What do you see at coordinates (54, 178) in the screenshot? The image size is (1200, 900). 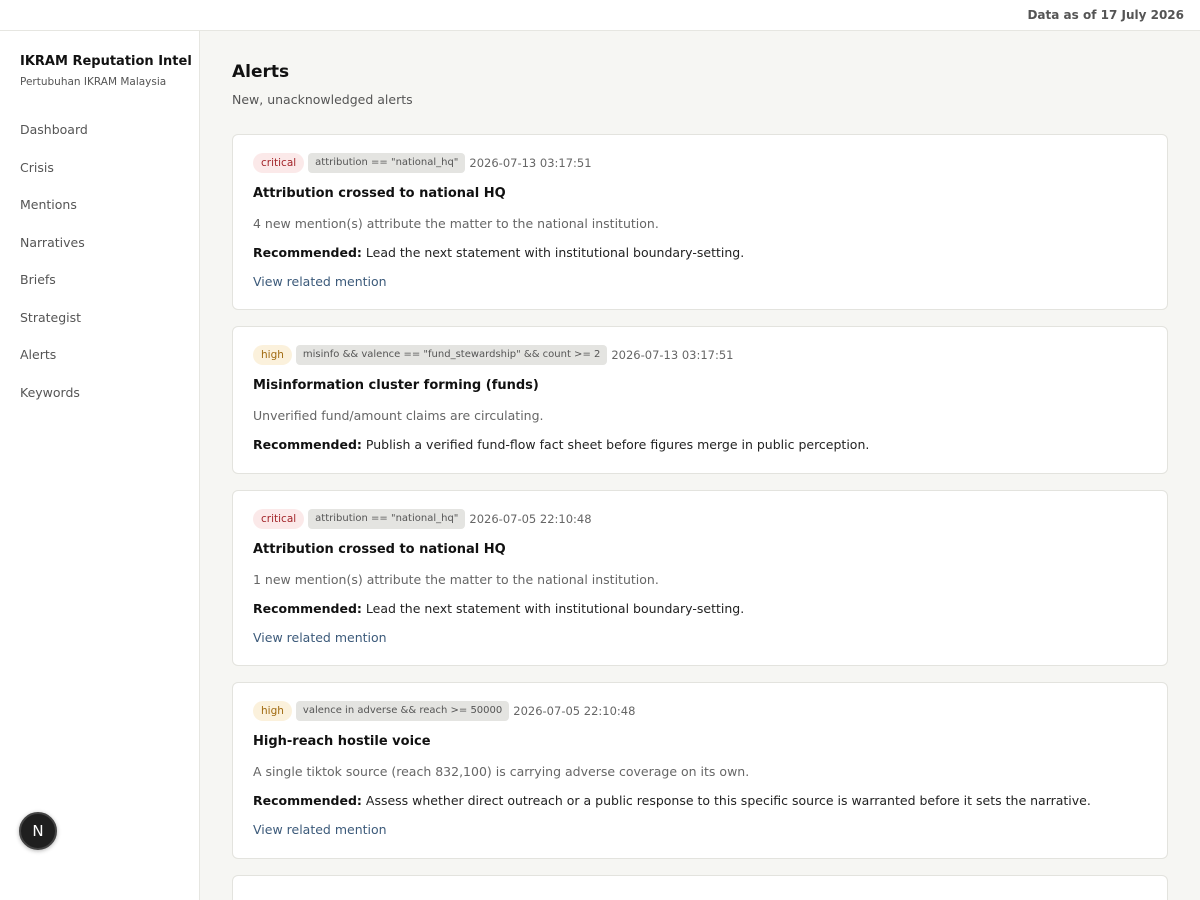 I see `sidebar-item-crisis: Crisis` at bounding box center [54, 178].